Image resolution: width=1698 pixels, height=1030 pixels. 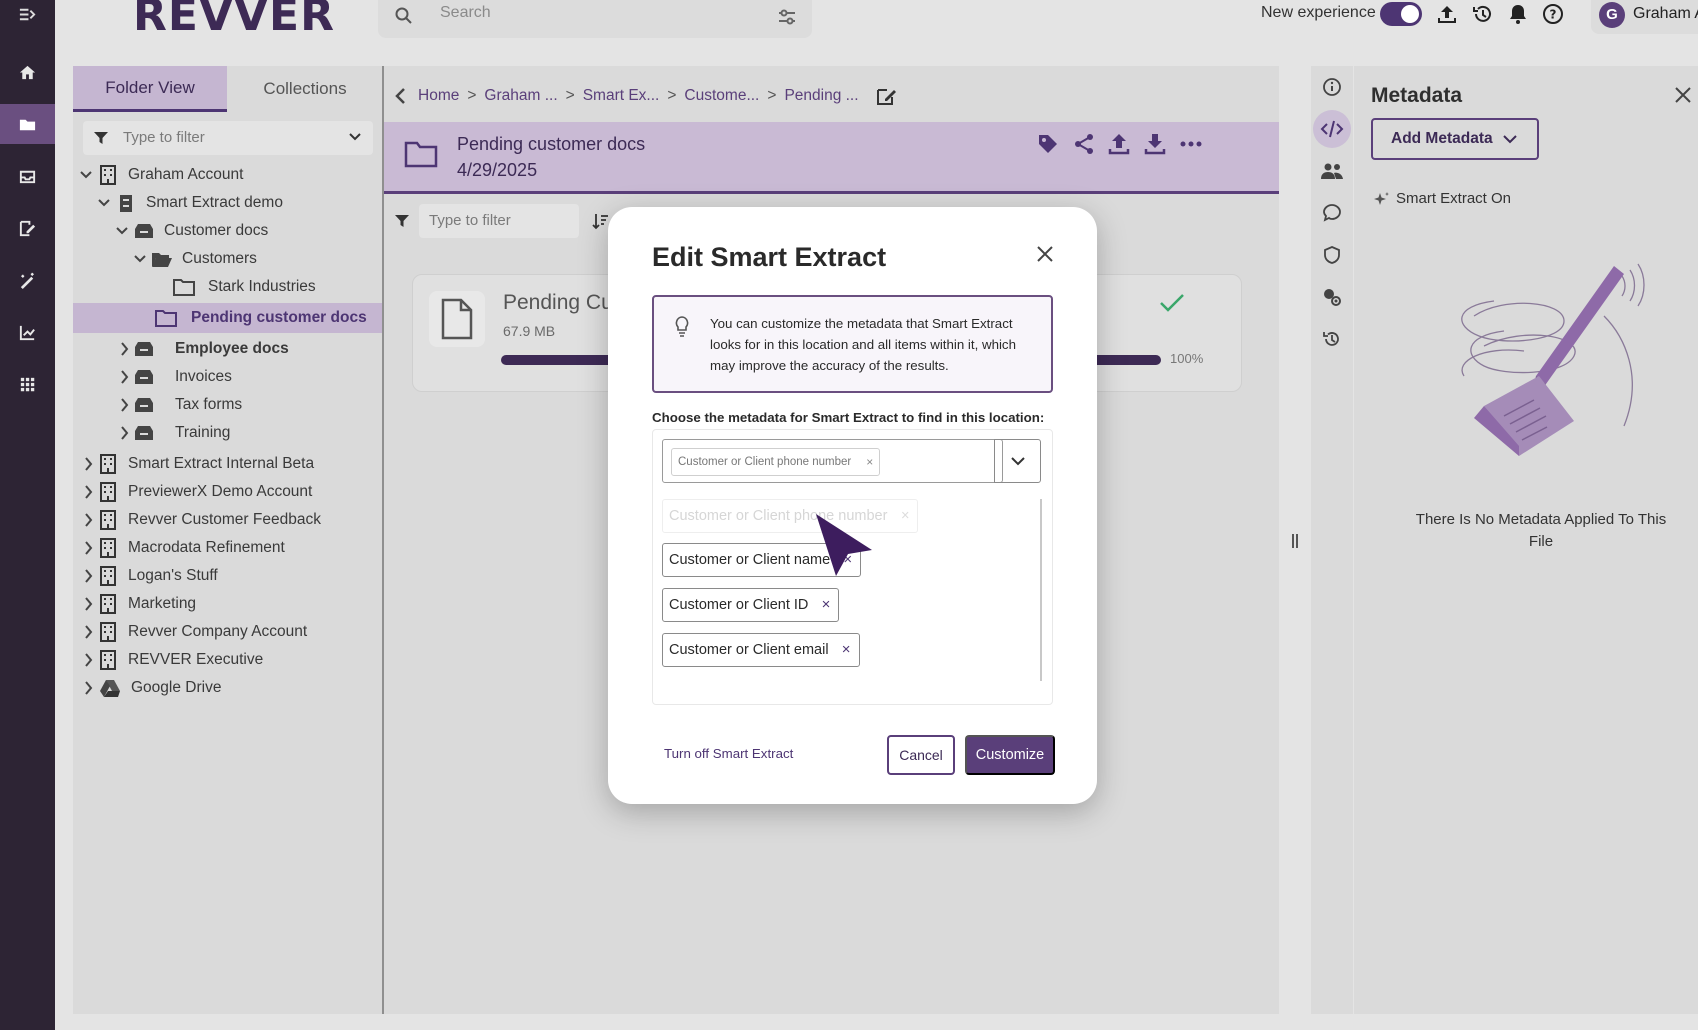 What do you see at coordinates (1041, 590) in the screenshot?
I see `picker-scrollbar` at bounding box center [1041, 590].